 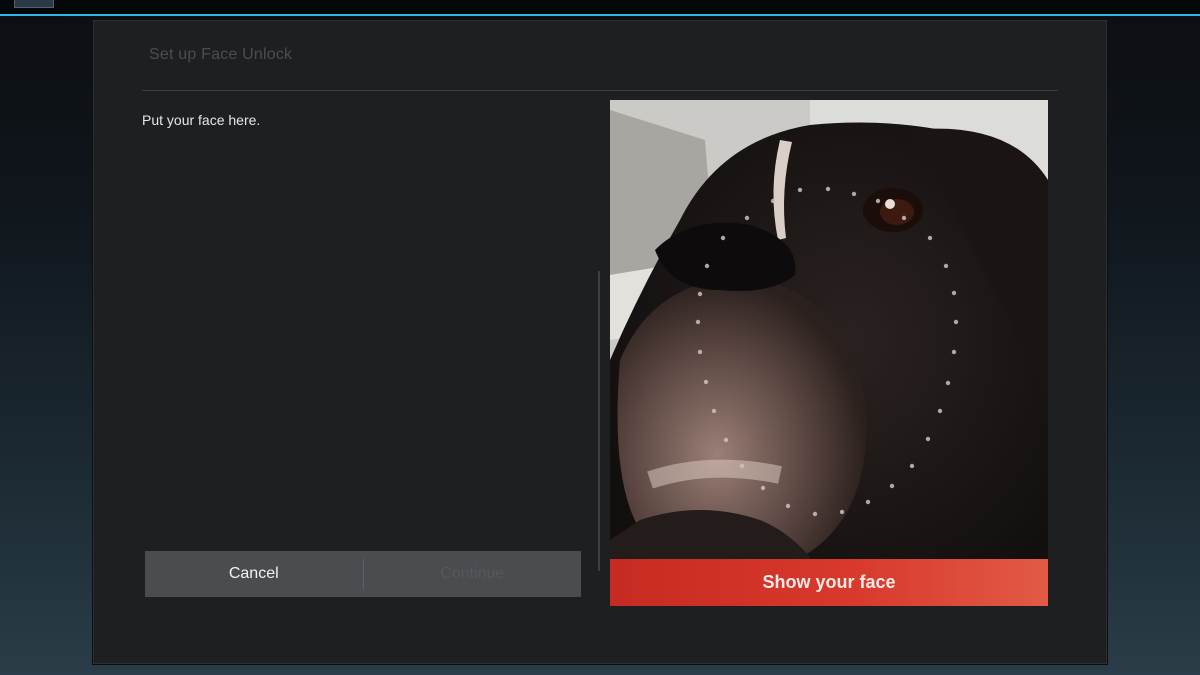 I want to click on button-bar: Cancel Continue, so click(x=363, y=574).